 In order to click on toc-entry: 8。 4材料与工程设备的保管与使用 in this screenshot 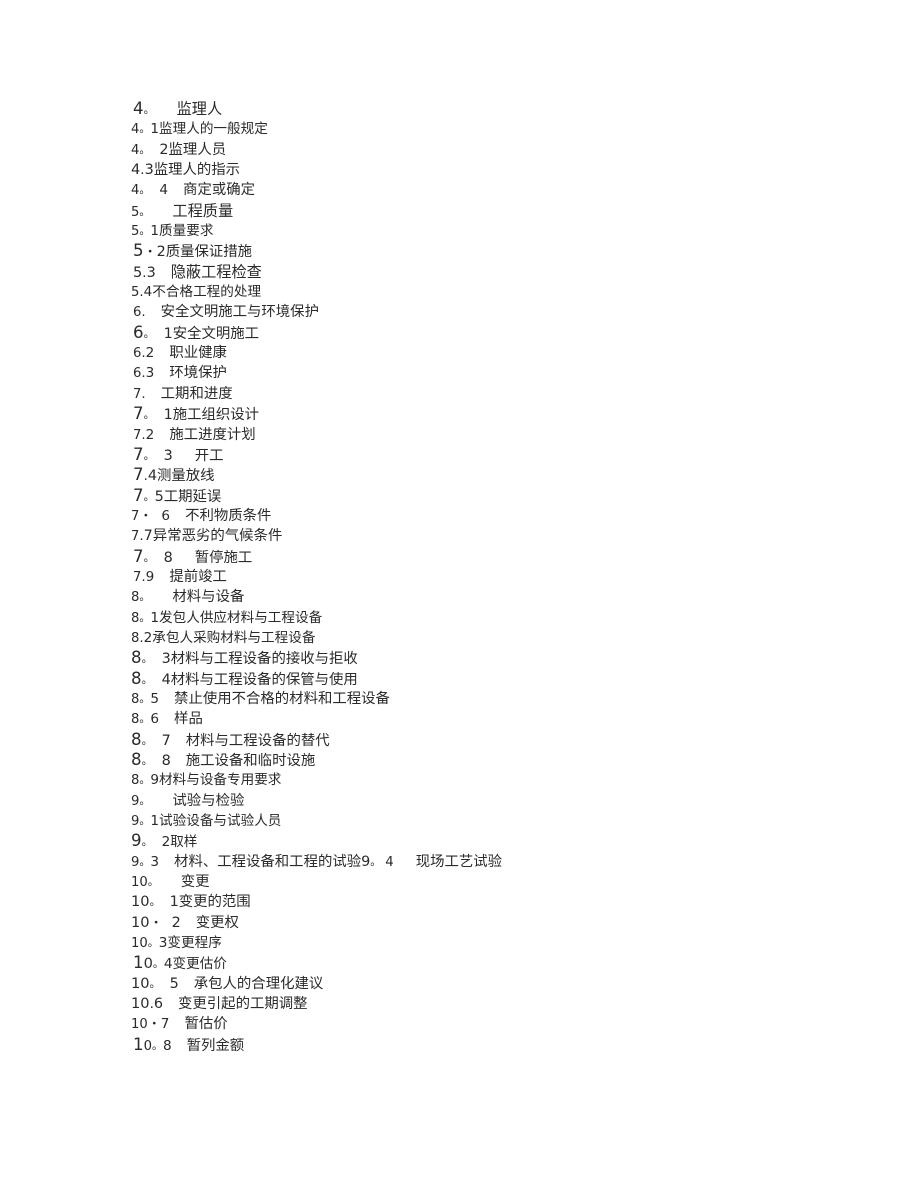, I will do `click(511, 679)`.